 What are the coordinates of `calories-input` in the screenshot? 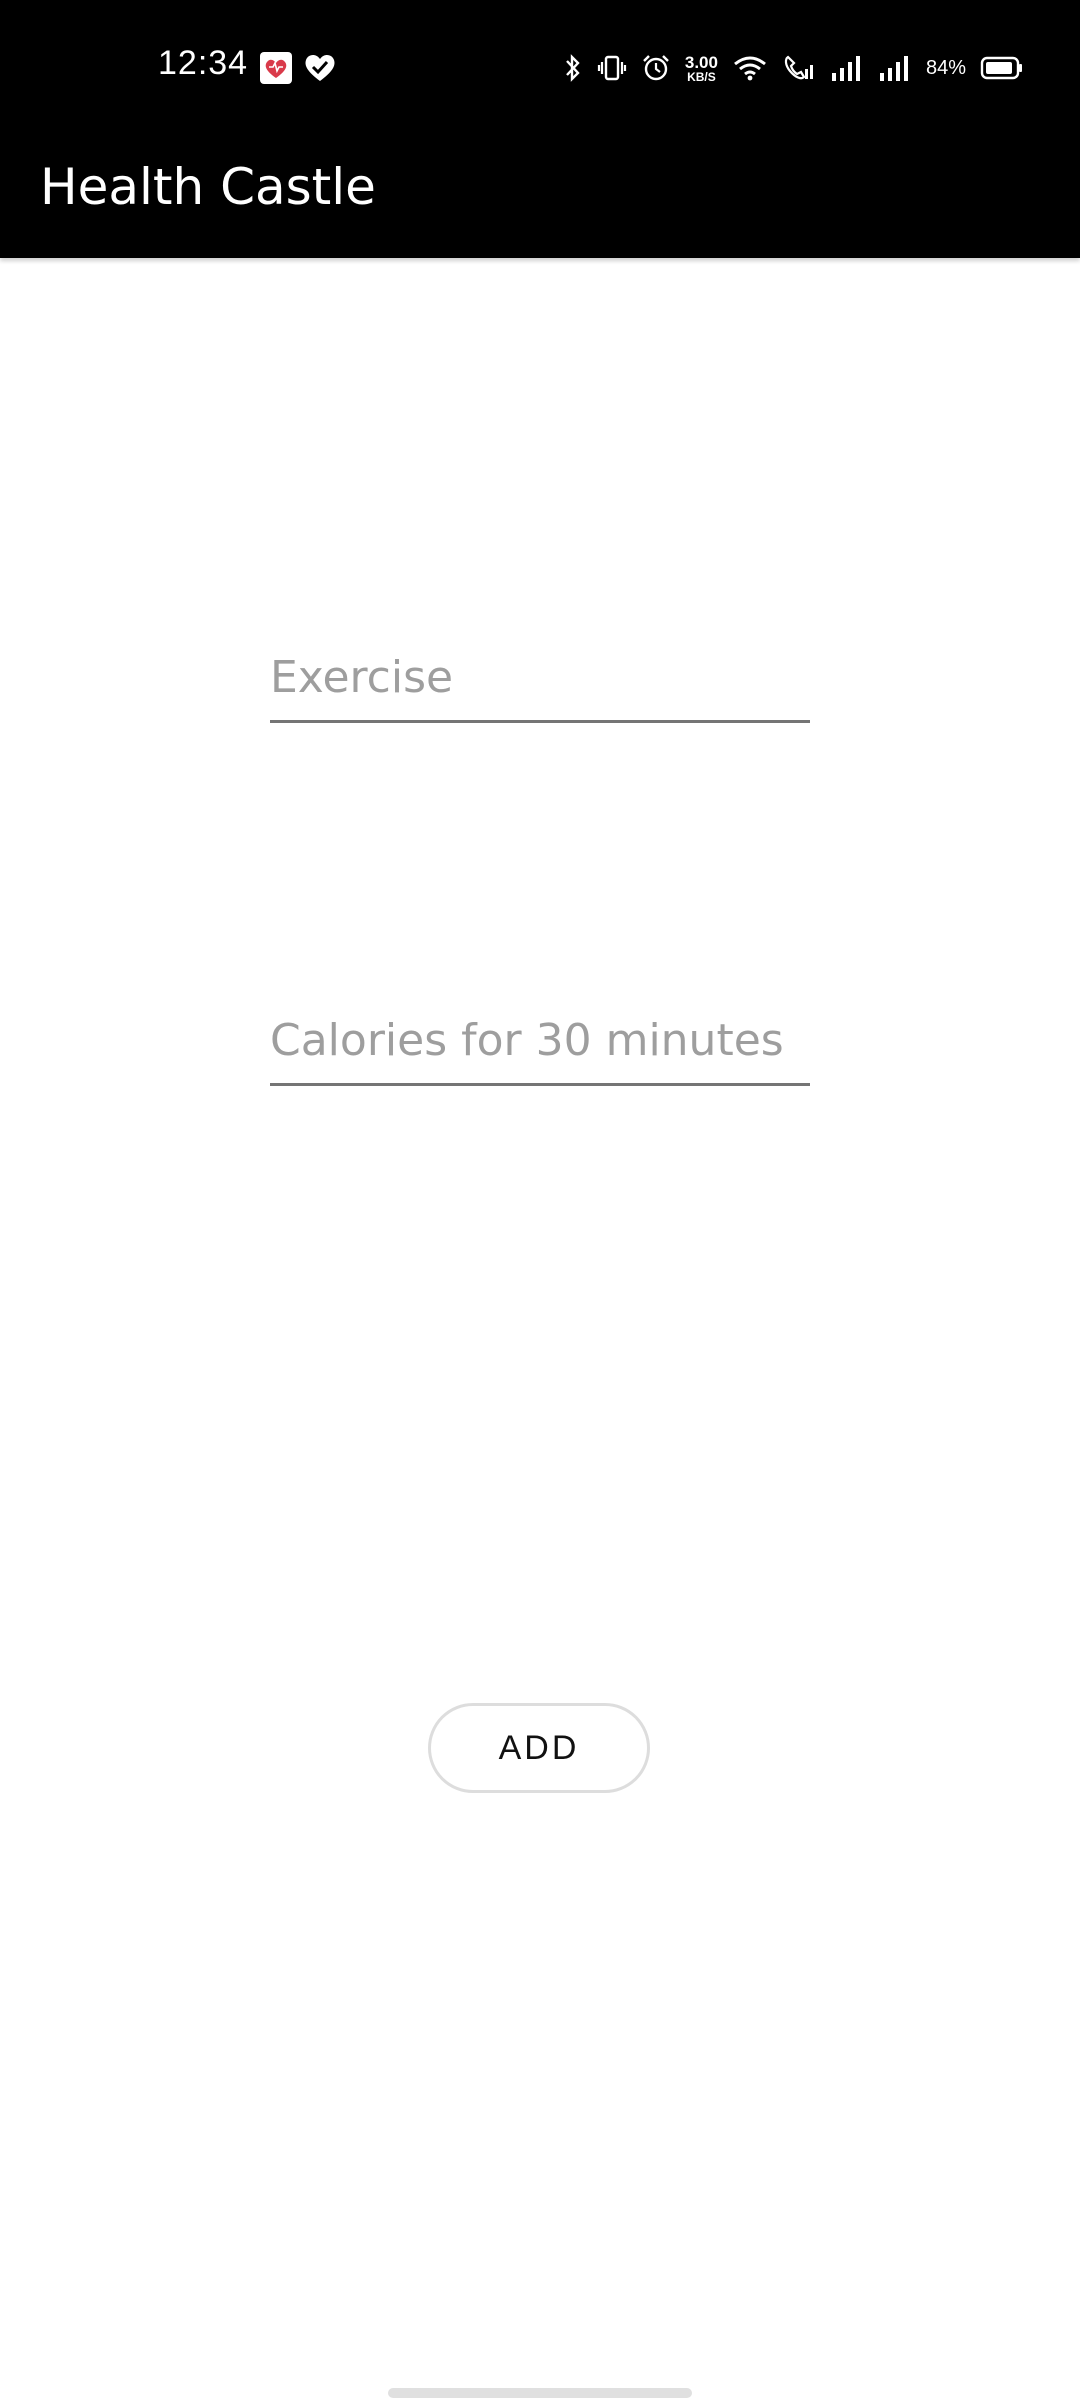 It's located at (540, 1045).